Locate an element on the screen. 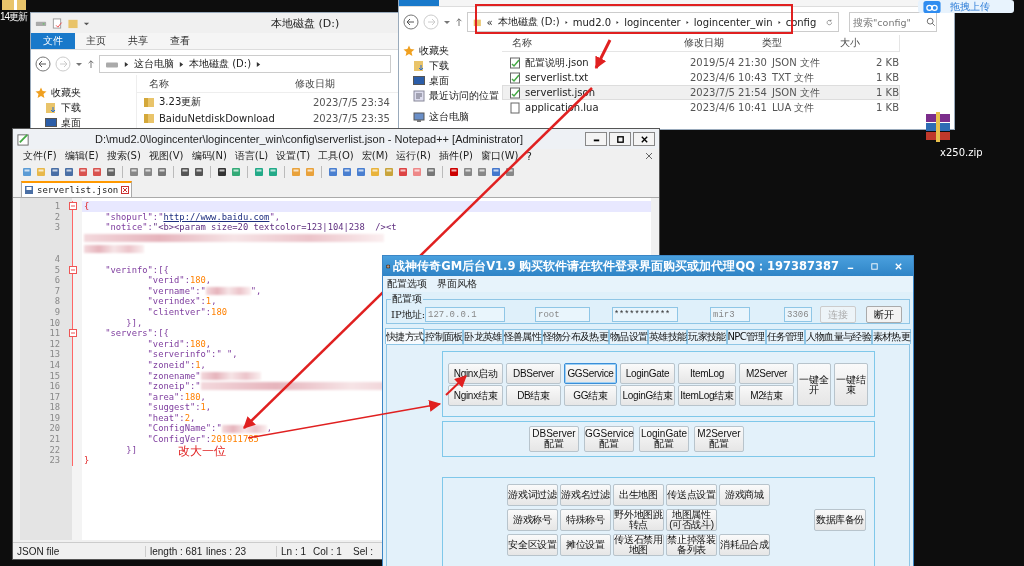 The width and height of the screenshot is (1024, 566). action-button: 游戏称号 is located at coordinates (532, 520).